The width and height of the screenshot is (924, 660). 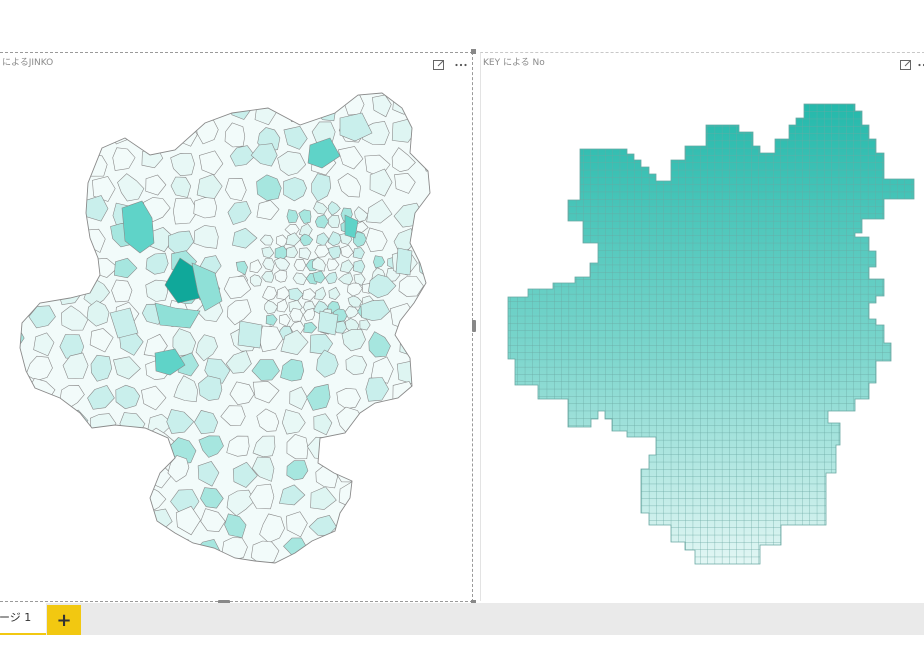 What do you see at coordinates (23, 619) in the screenshot?
I see `tab-page-1: ページ 1` at bounding box center [23, 619].